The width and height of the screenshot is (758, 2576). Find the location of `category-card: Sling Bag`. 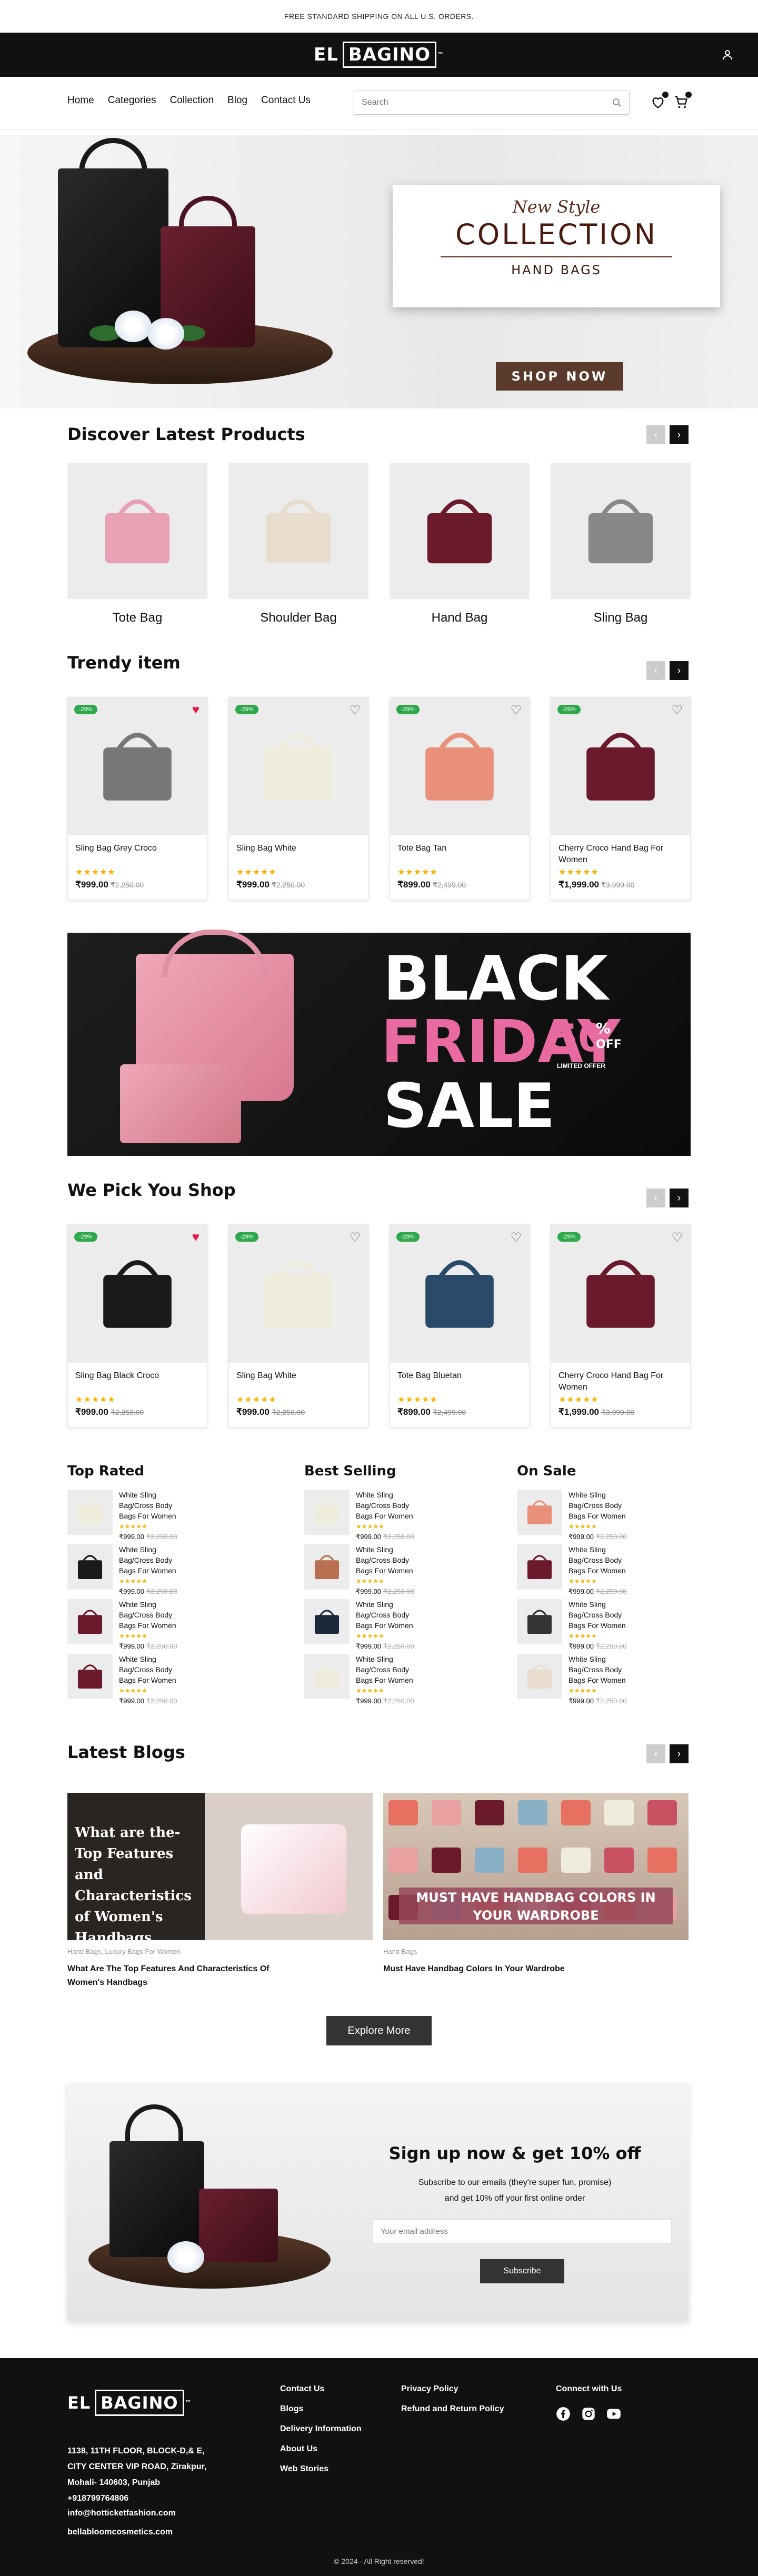

category-card: Sling Bag is located at coordinates (621, 544).